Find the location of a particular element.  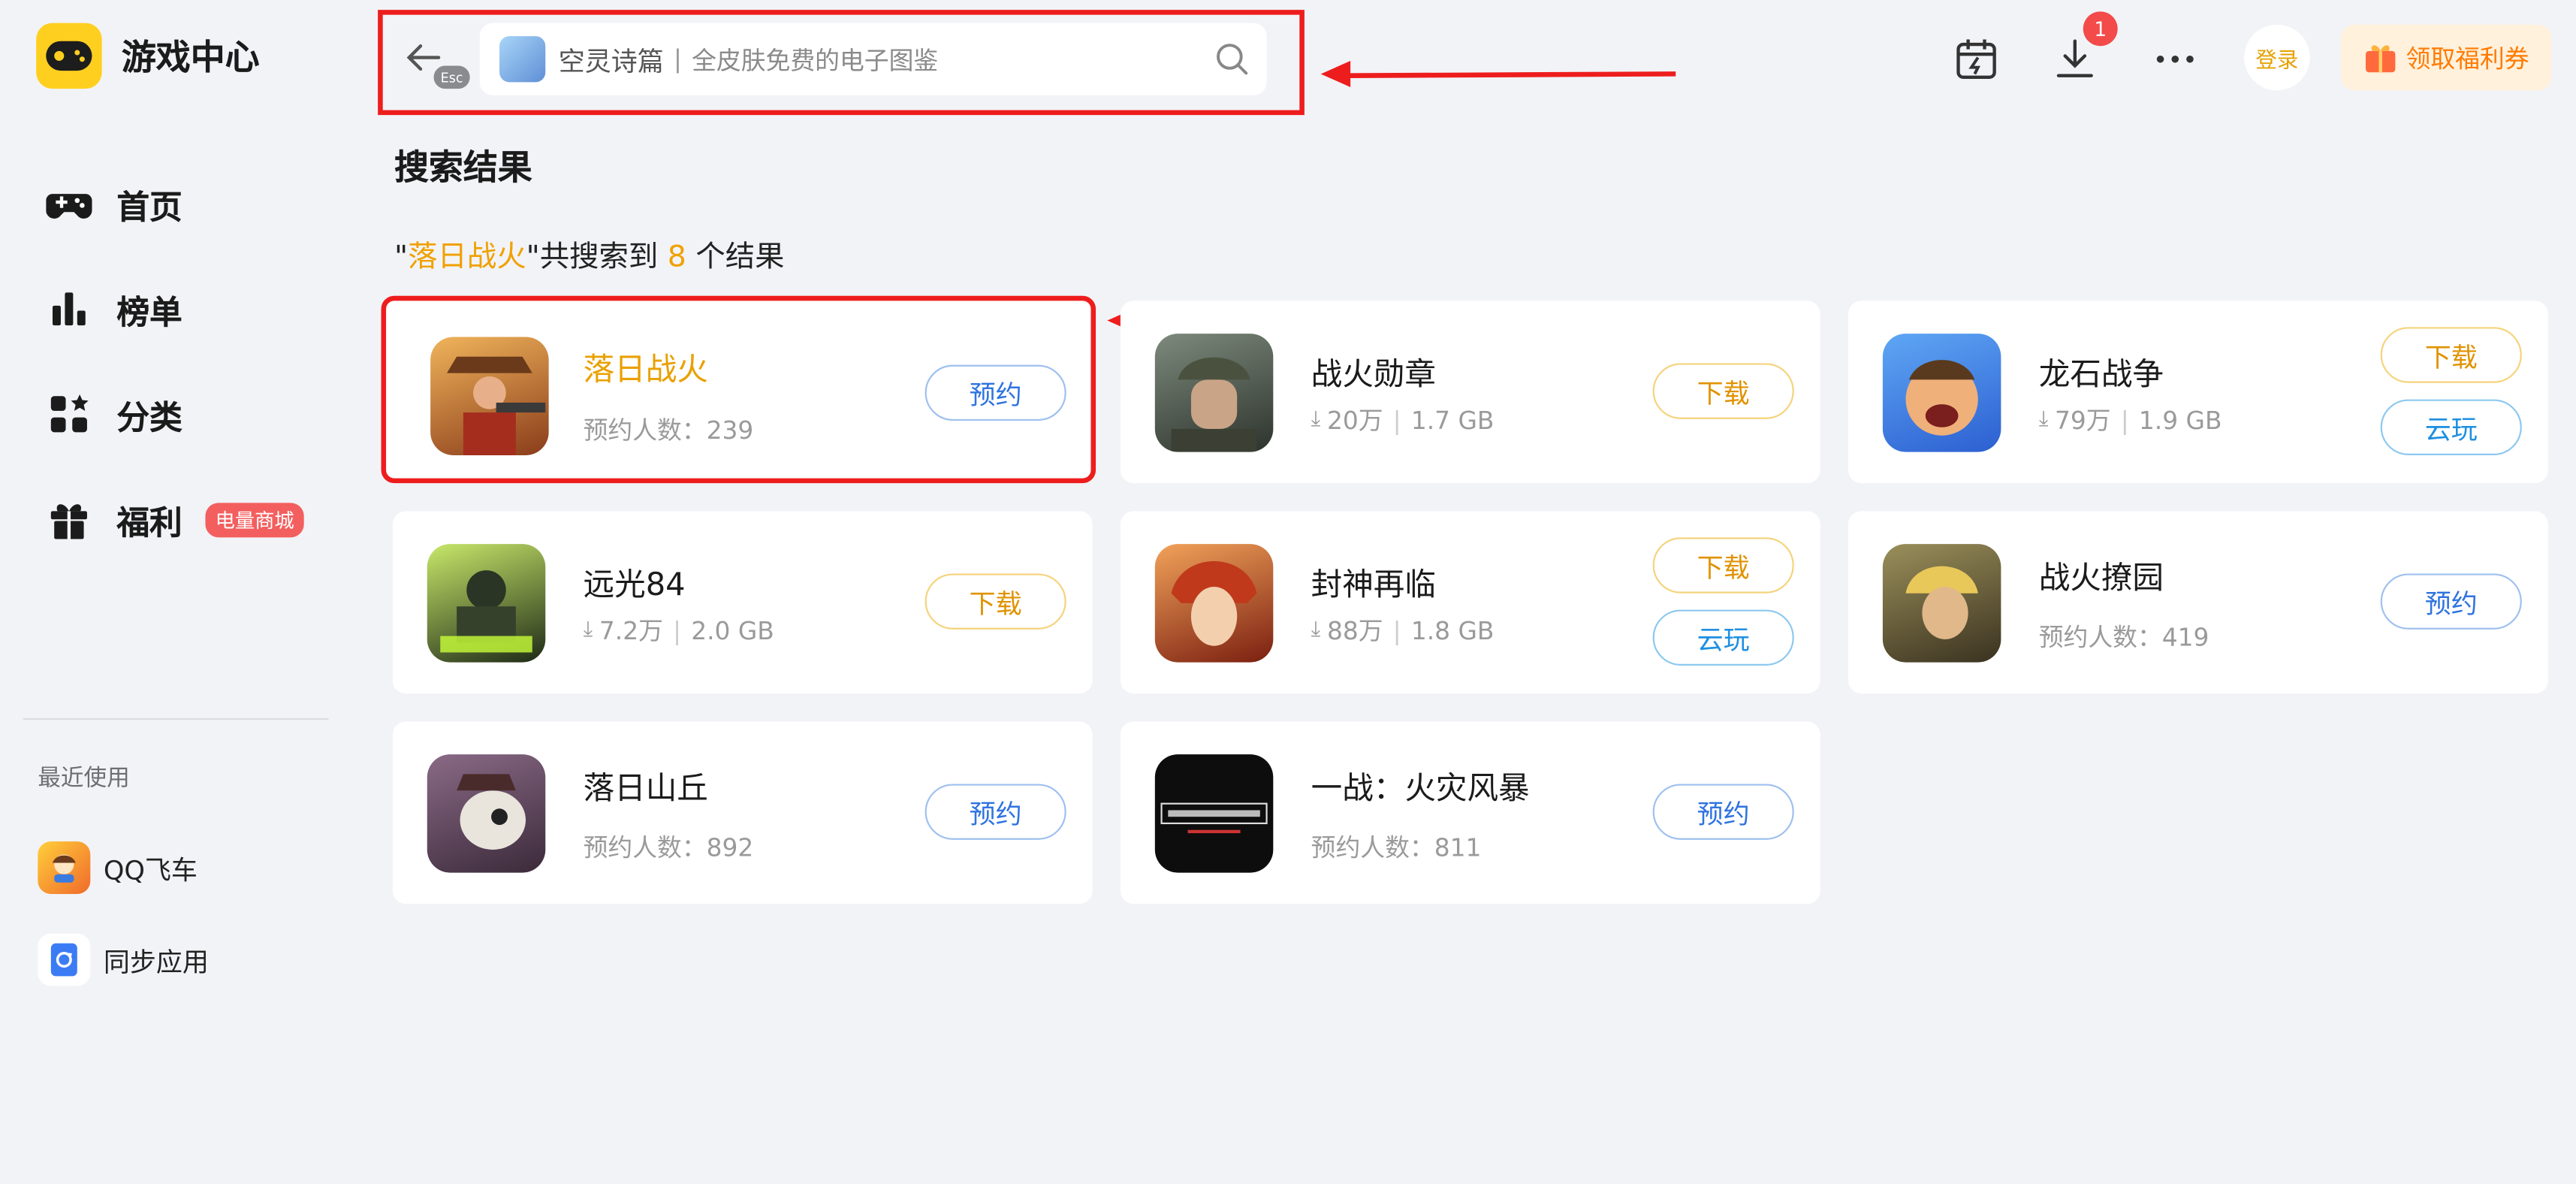

game-title: 封神再临 is located at coordinates (1373, 584).